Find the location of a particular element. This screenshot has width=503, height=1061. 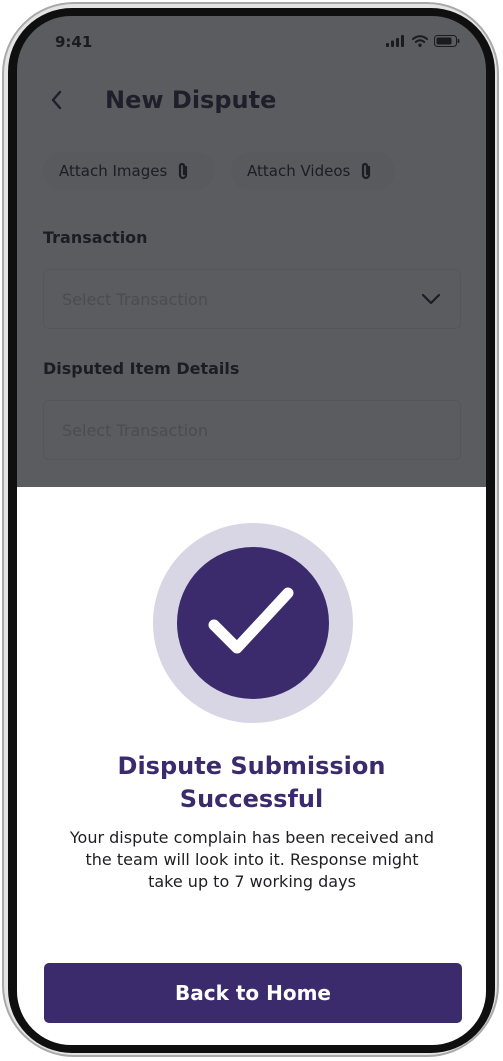

battery-icon is located at coordinates (447, 41).